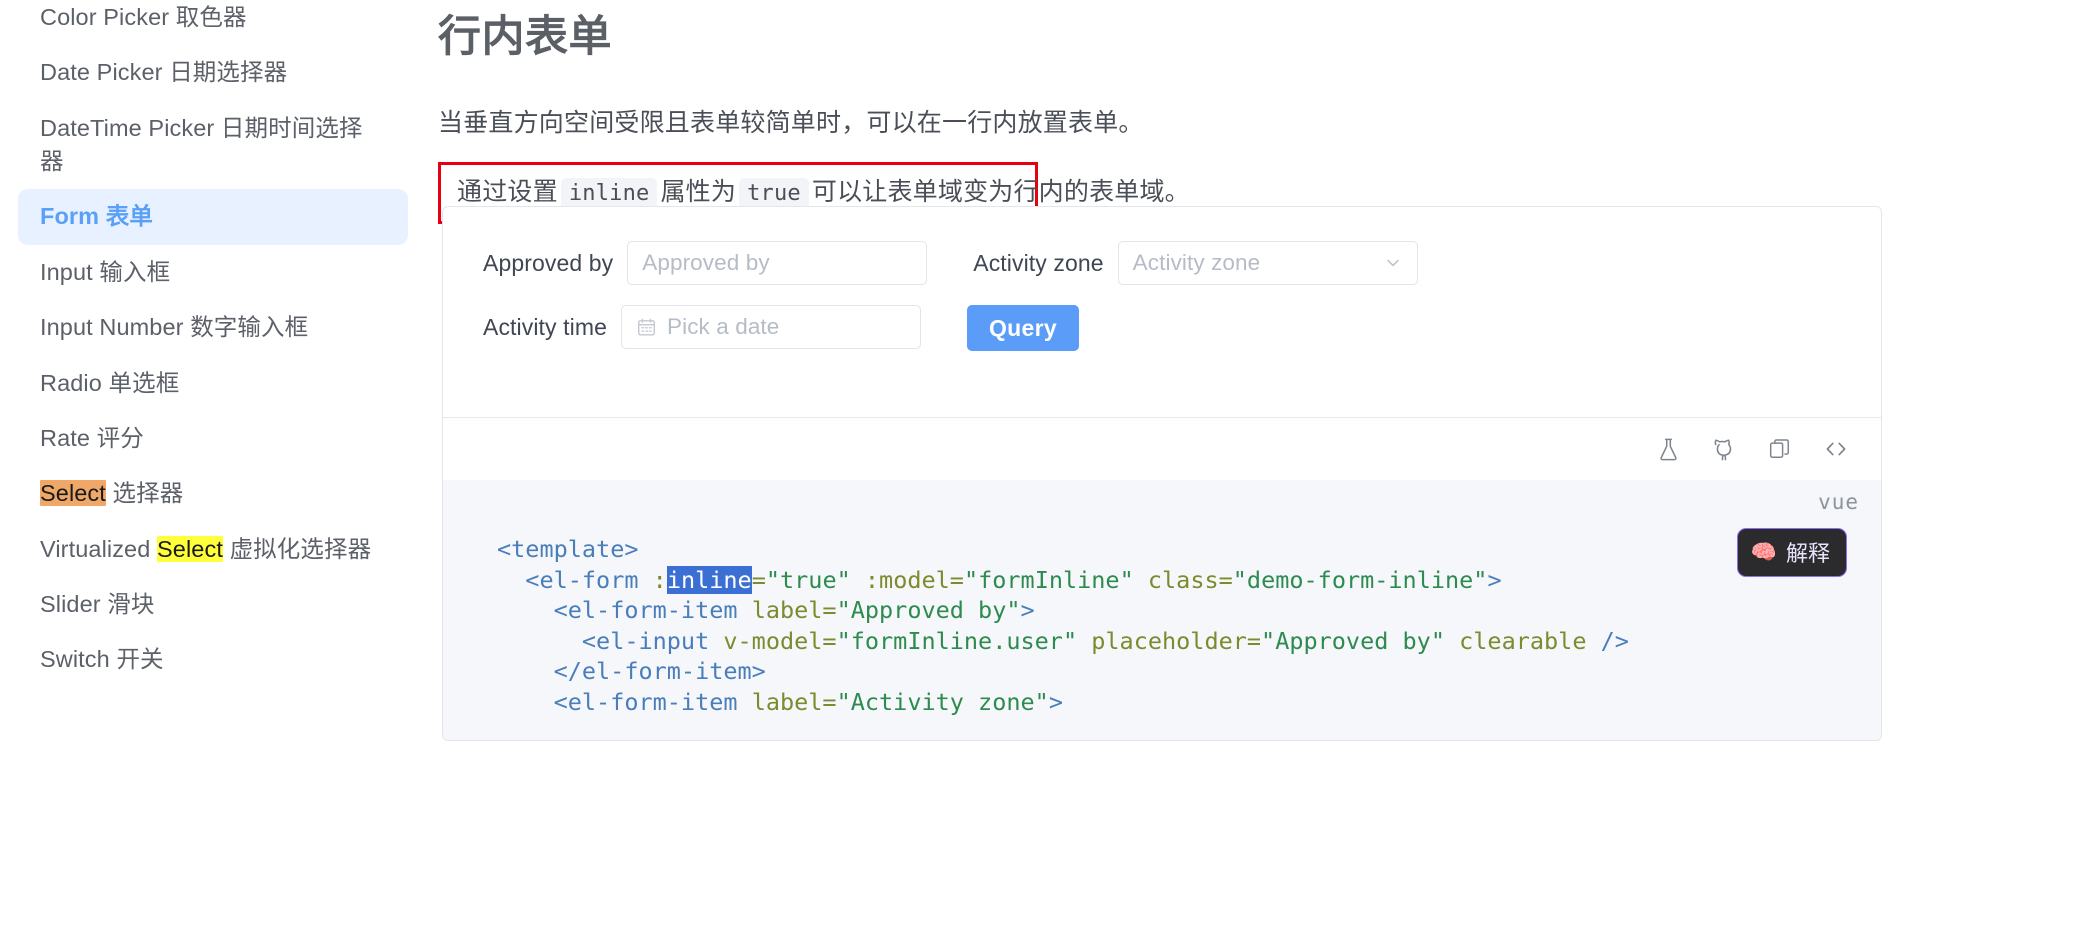 This screenshot has height=946, width=2074. What do you see at coordinates (213, 217) in the screenshot?
I see `sidebar-item-3: Form 表单` at bounding box center [213, 217].